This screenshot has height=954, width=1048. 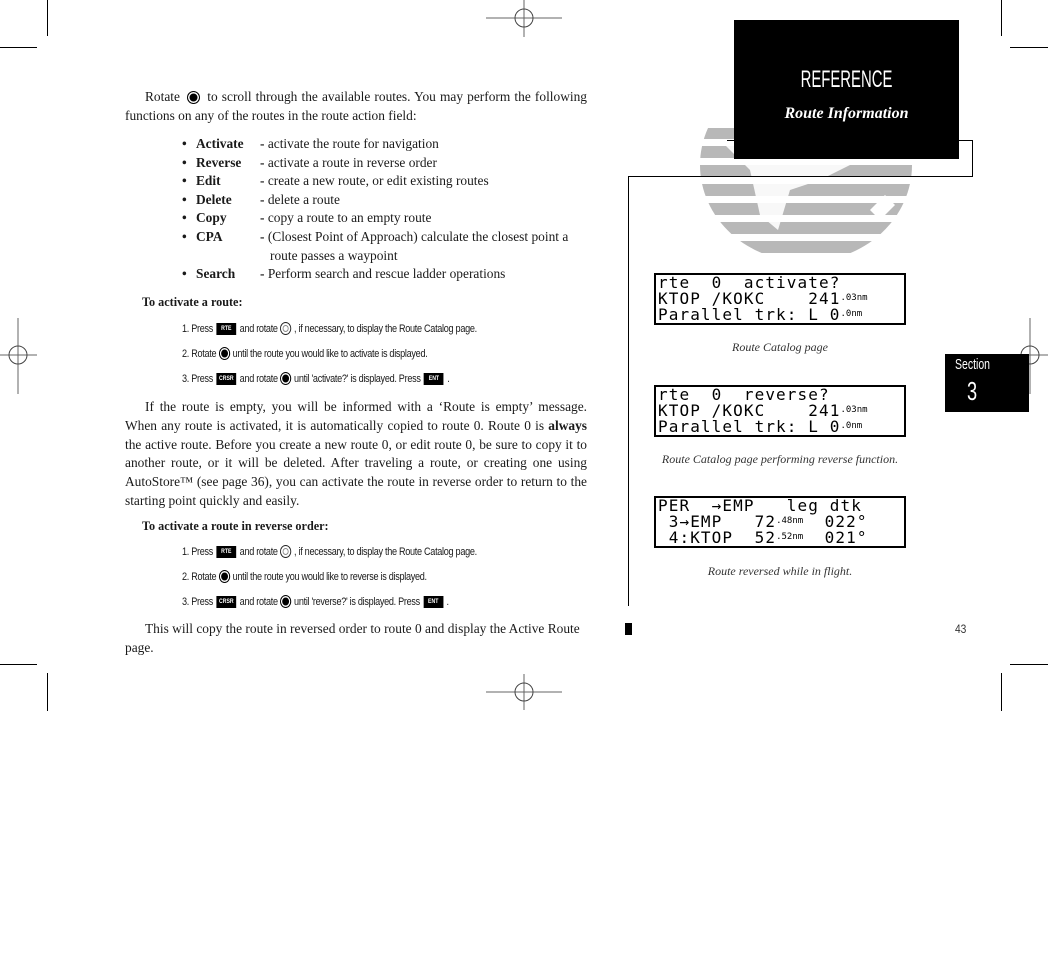 What do you see at coordinates (448, 378) in the screenshot?
I see `step-text: .` at bounding box center [448, 378].